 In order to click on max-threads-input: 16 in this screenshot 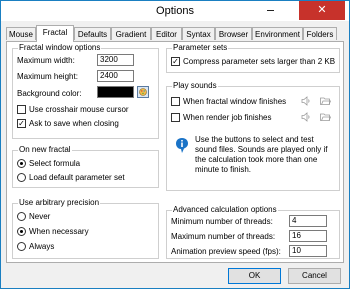, I will do `click(308, 236)`.